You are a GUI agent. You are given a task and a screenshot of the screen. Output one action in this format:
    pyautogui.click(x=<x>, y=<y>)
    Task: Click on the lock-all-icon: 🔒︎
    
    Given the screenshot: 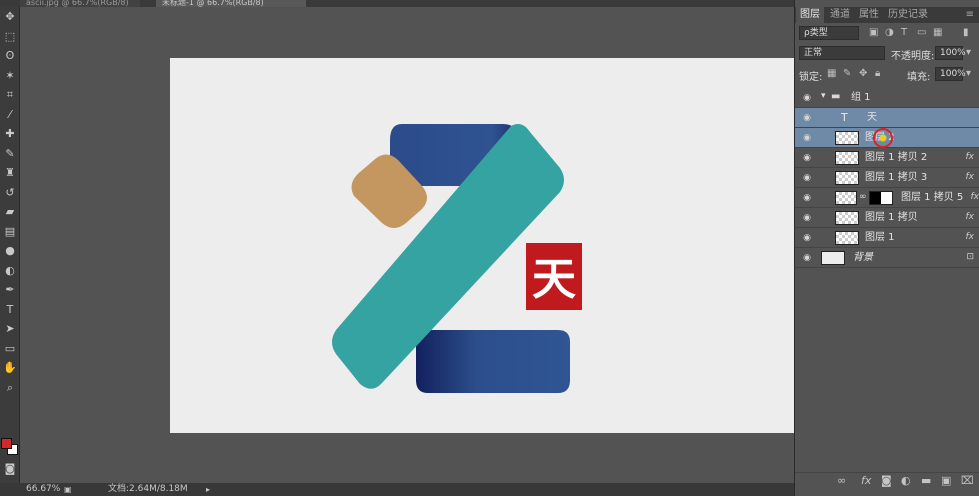 What is the action you would take?
    pyautogui.click(x=877, y=74)
    